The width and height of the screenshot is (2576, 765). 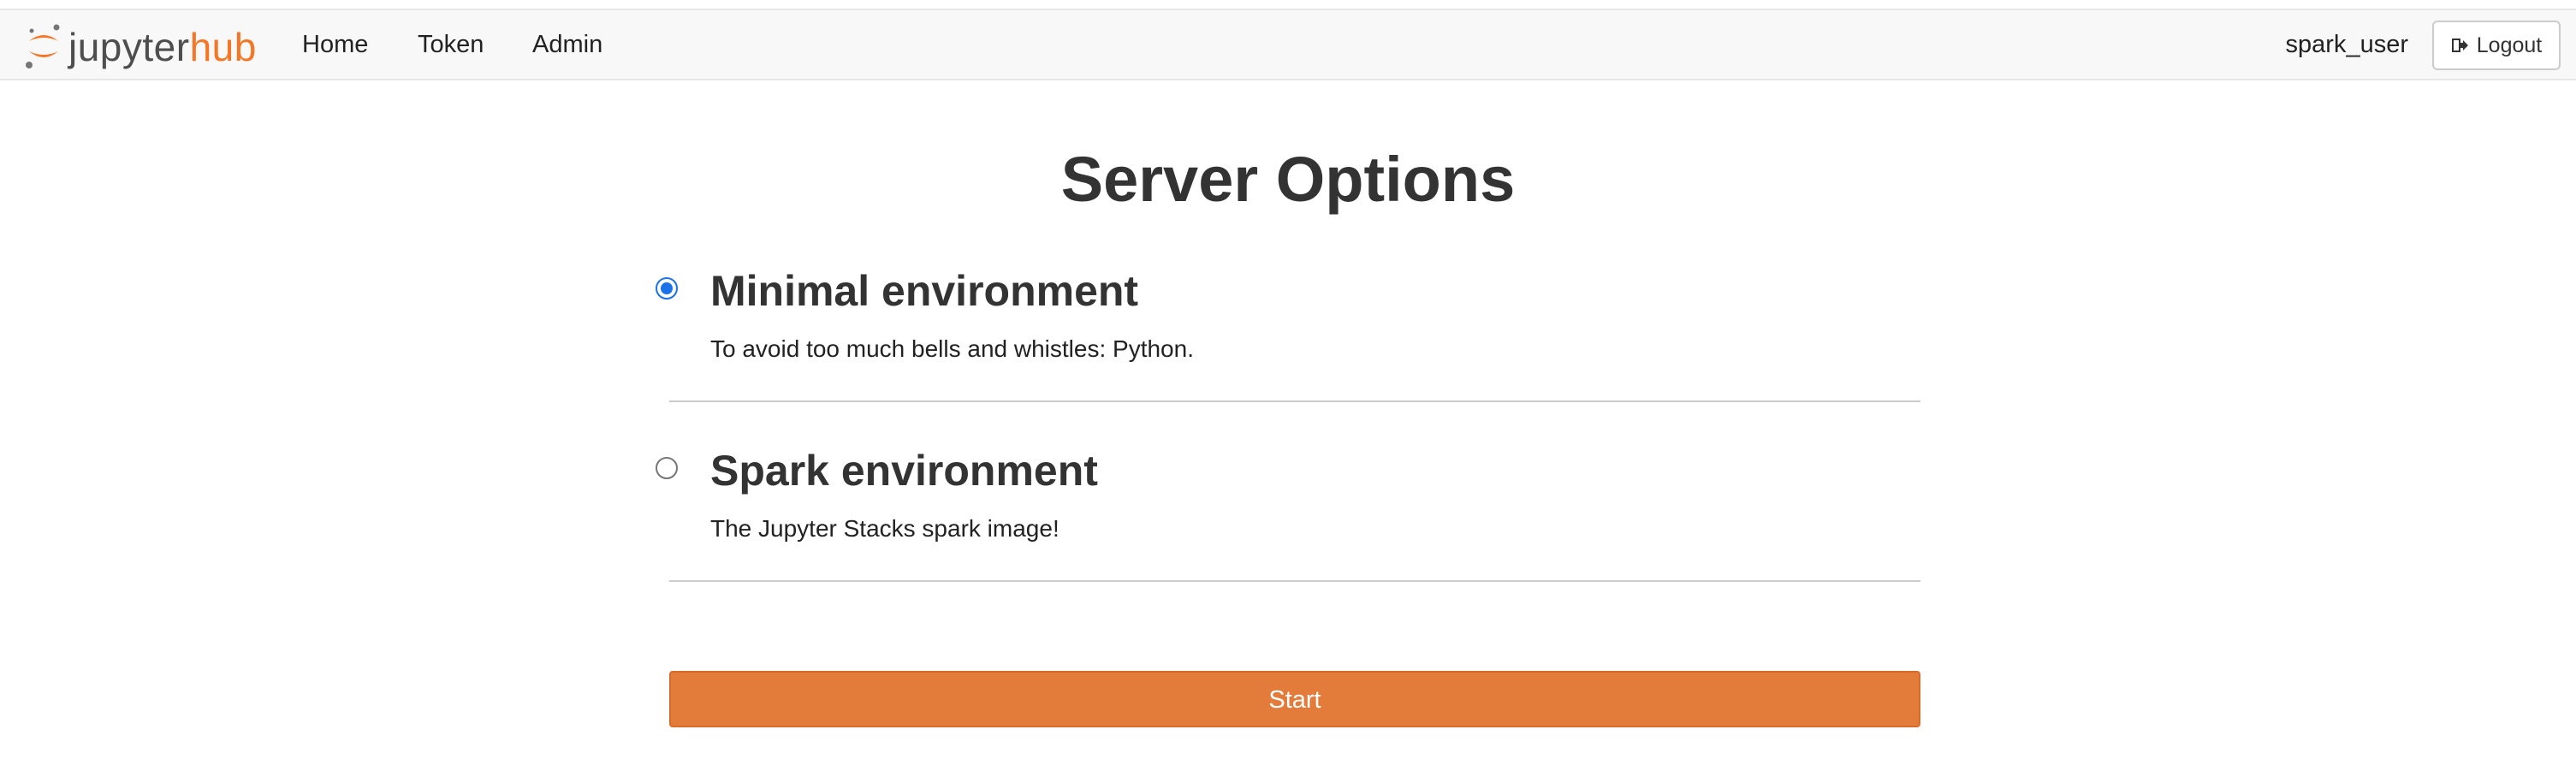 I want to click on logo-wordmark: jupyterhub, so click(x=162, y=47).